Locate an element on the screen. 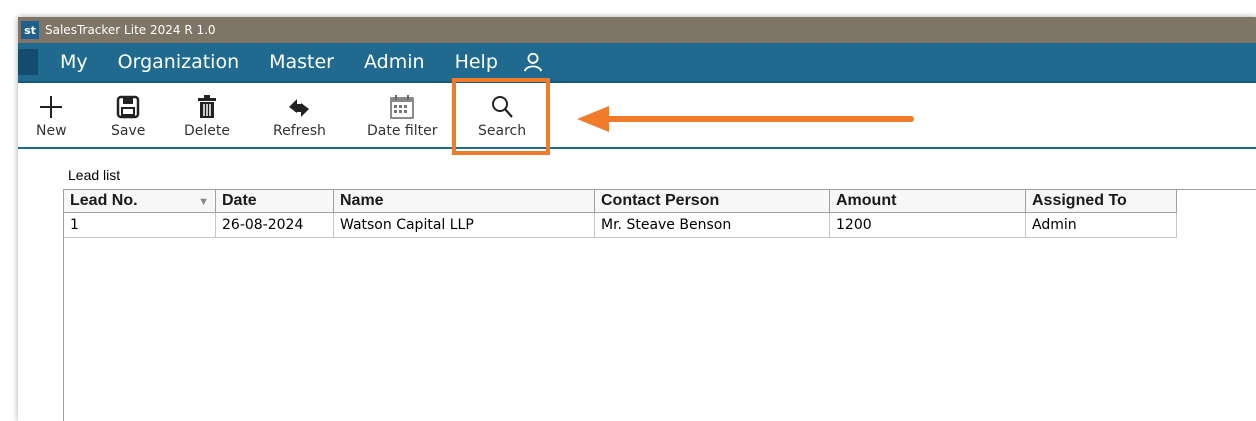 The width and height of the screenshot is (1256, 421). lead-list-label: Lead list is located at coordinates (94, 175).